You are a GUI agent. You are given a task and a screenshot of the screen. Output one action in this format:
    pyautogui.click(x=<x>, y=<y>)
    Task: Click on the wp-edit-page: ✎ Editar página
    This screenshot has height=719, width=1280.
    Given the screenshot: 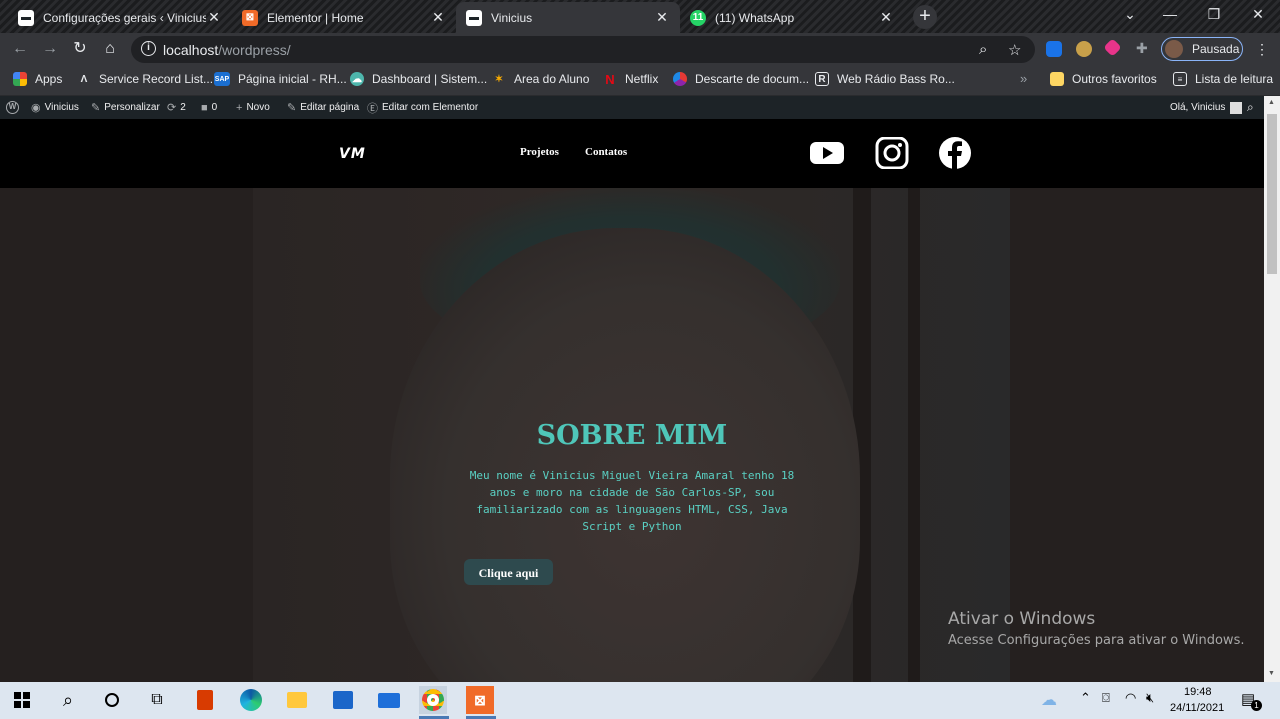 What is the action you would take?
    pyautogui.click(x=323, y=107)
    